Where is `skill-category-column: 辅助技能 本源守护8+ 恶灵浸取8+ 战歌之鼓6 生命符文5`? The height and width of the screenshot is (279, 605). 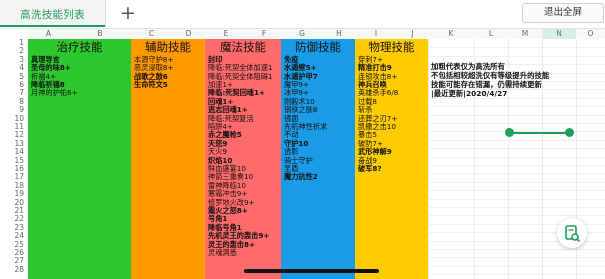 skill-category-column: 辅助技能 本源守护8+ 恶灵浸取8+ 战歌之鼓6 生命符文5 is located at coordinates (168, 159).